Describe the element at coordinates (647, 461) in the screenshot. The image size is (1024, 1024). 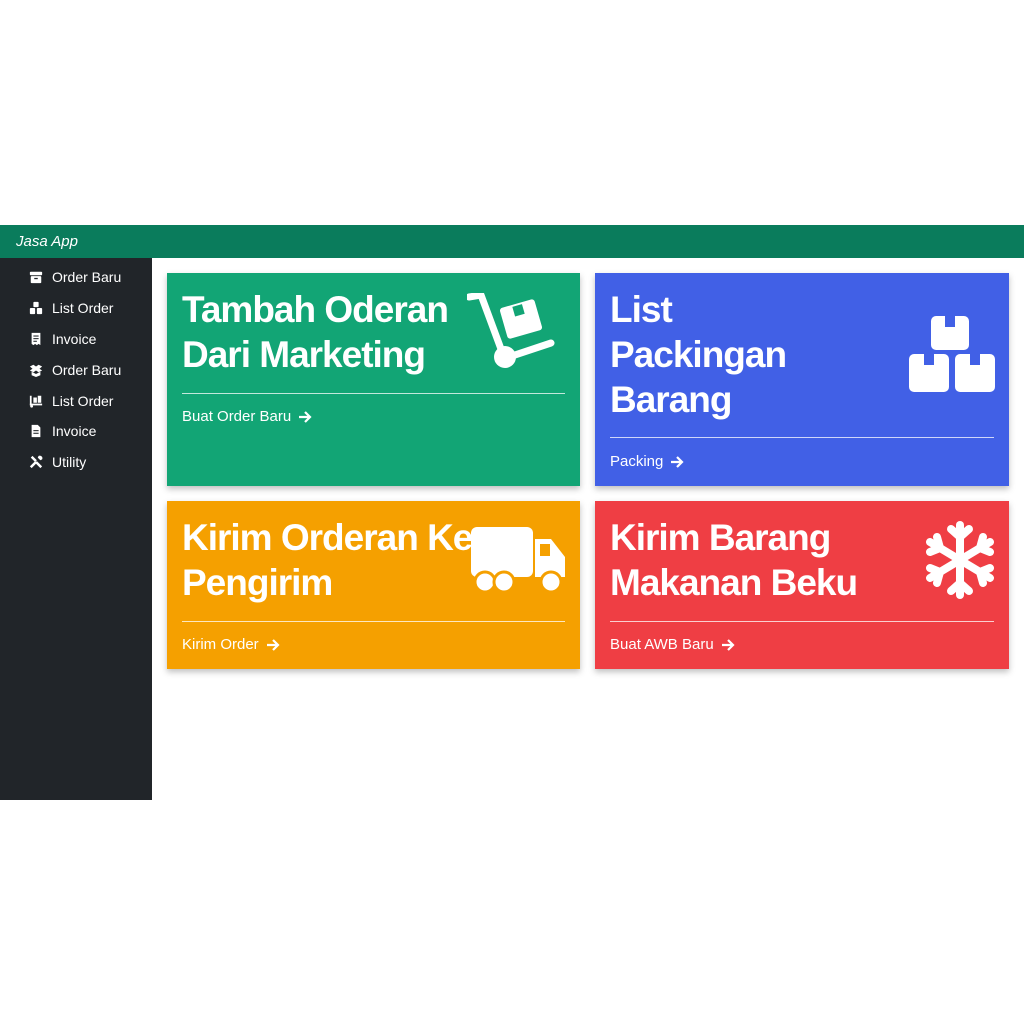
I see `packing-link: Packing` at that location.